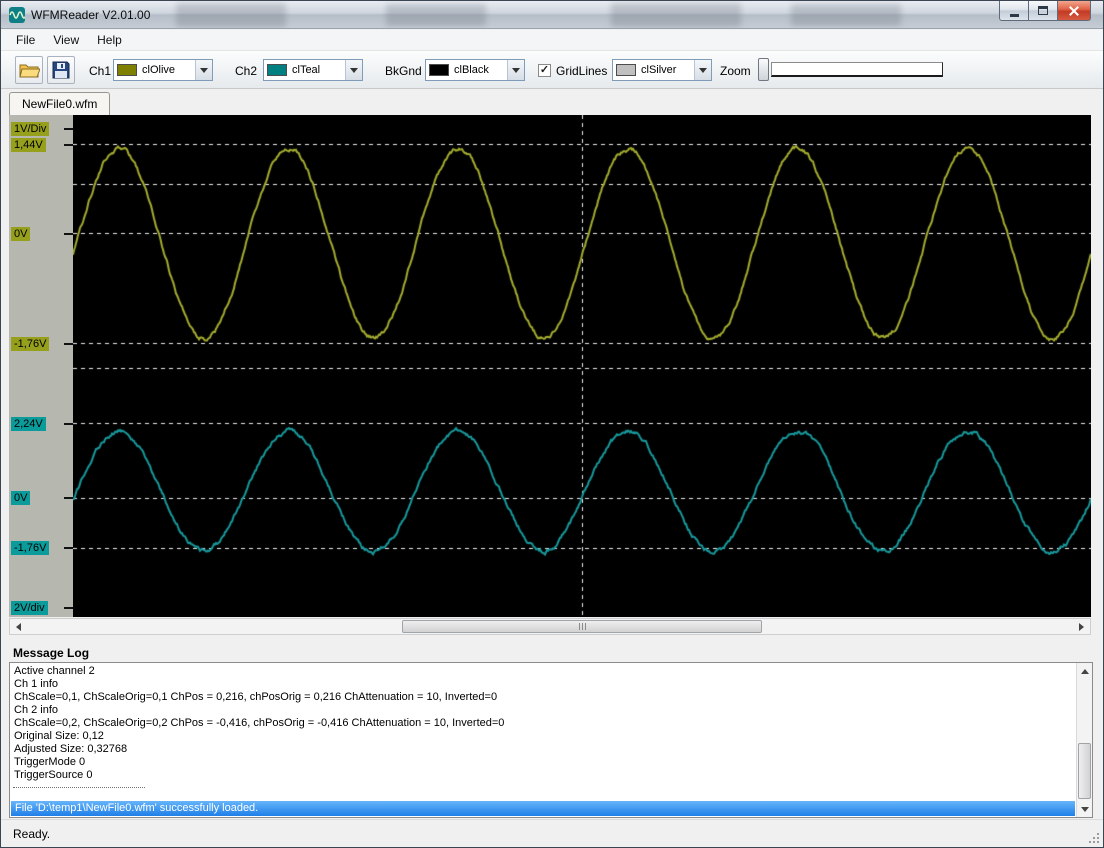  Describe the element at coordinates (127, 70) in the screenshot. I see `ch1-color-swatch` at that location.